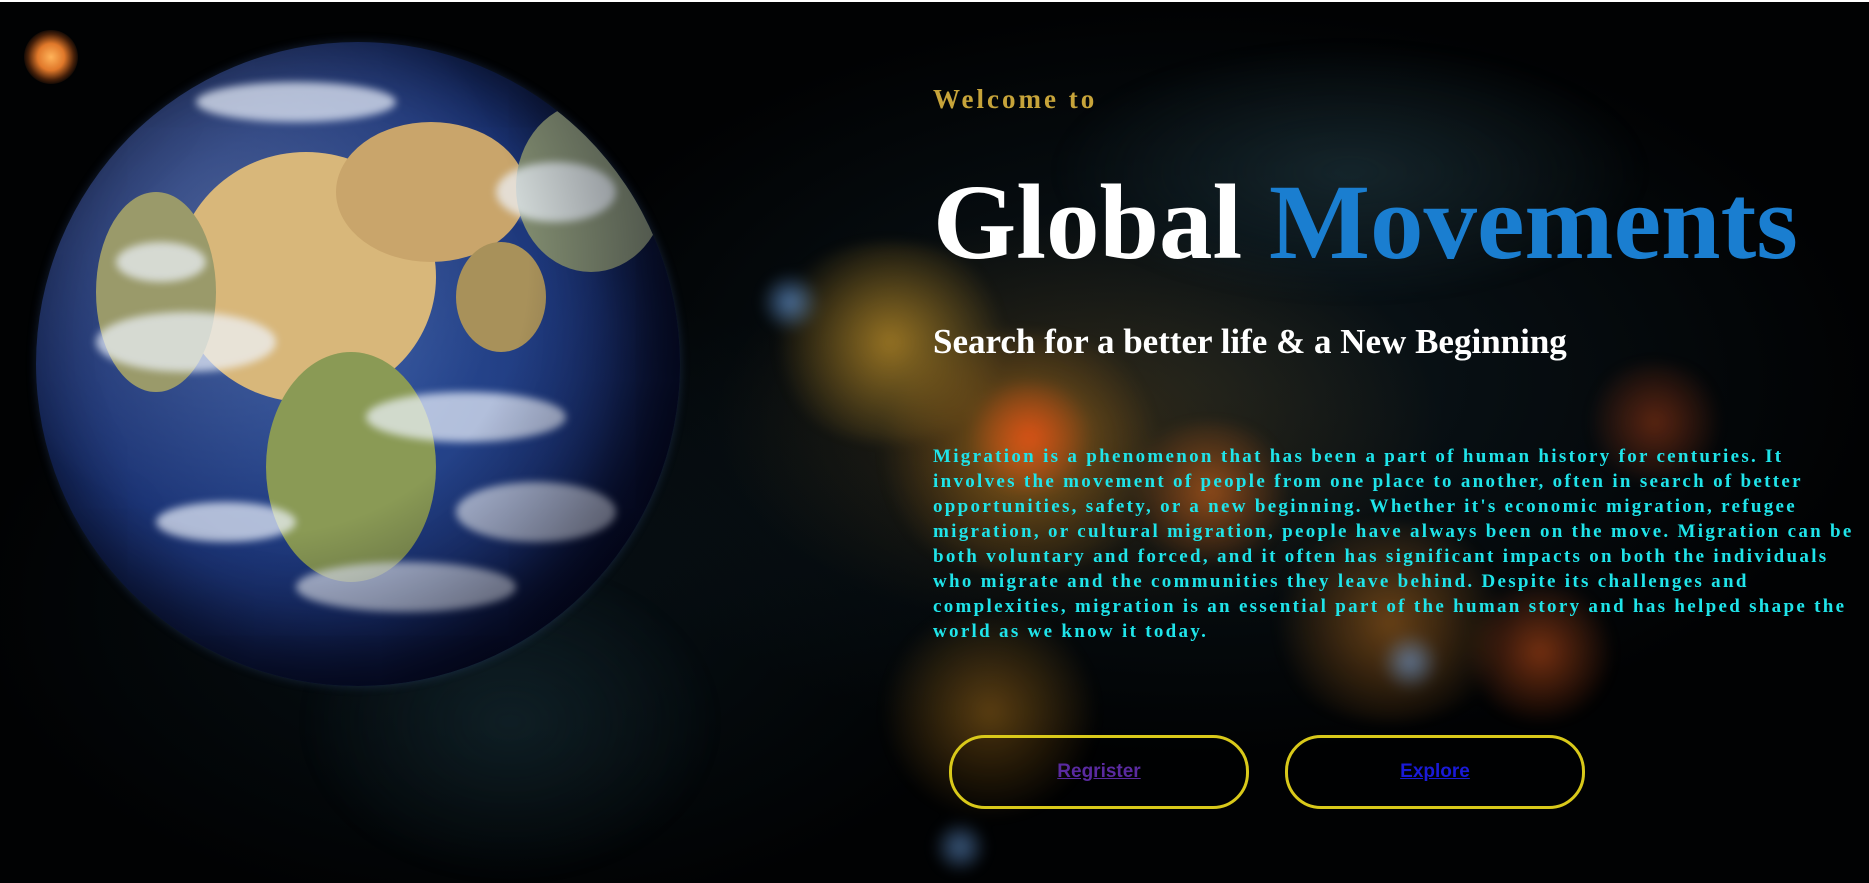 The width and height of the screenshot is (1869, 883). I want to click on register-button: Regrister, so click(1099, 772).